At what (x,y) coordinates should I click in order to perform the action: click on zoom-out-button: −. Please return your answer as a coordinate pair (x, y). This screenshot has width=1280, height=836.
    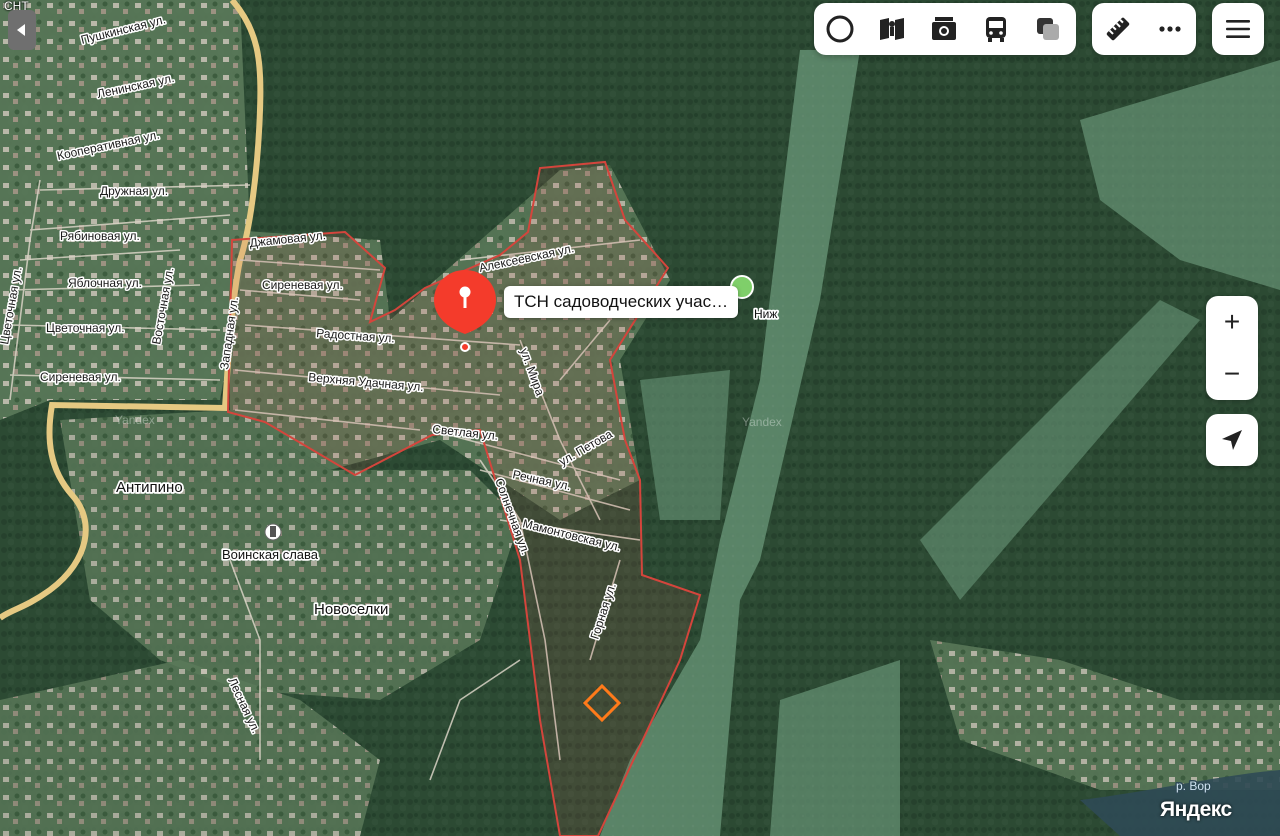
    Looking at the image, I should click on (1232, 374).